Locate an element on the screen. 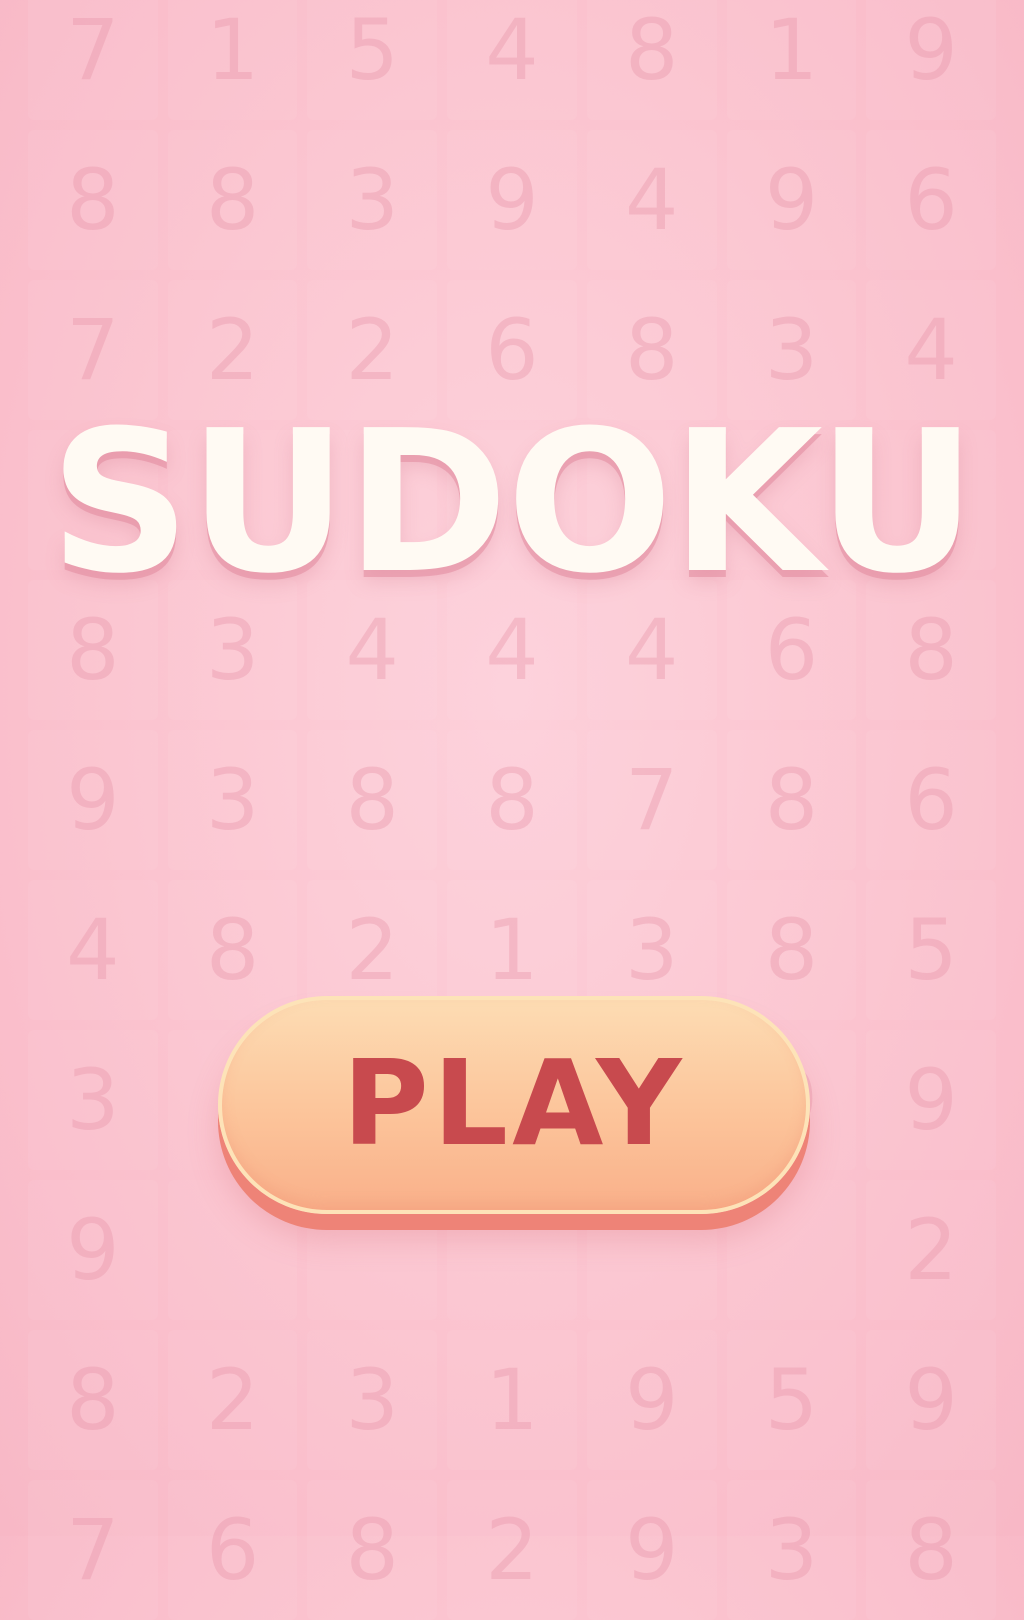 Image resolution: width=1024 pixels, height=1620 pixels. play-button-label: PLAY is located at coordinates (514, 1103).